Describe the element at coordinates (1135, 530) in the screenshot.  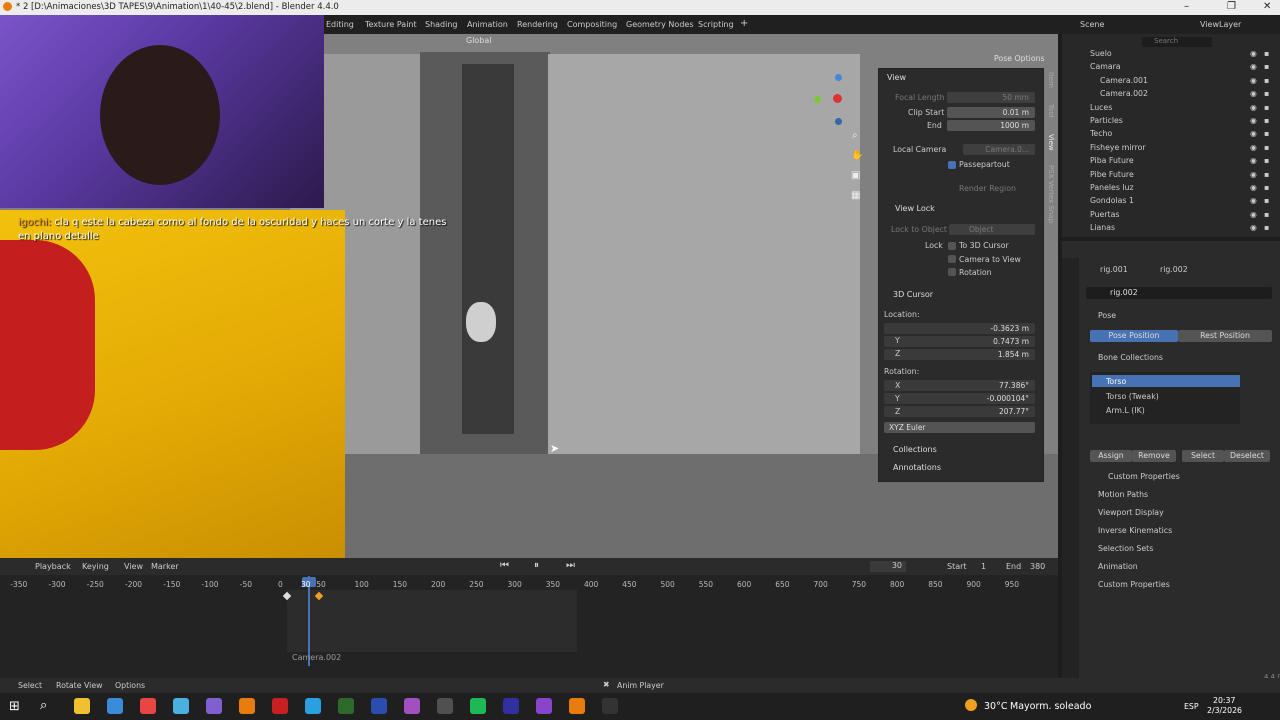
I see `inverse-kinematics-section: Inverse Kinematics` at that location.